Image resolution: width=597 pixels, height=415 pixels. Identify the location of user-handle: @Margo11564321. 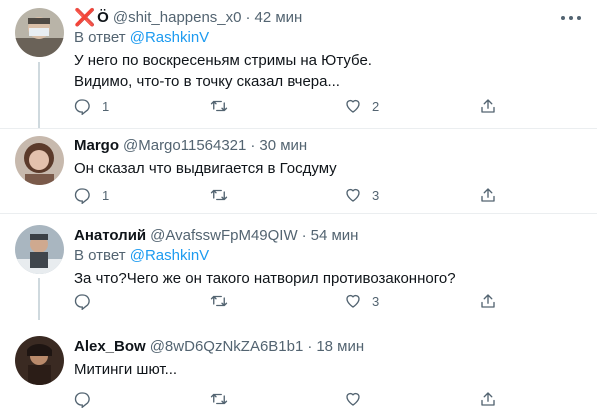
(184, 146).